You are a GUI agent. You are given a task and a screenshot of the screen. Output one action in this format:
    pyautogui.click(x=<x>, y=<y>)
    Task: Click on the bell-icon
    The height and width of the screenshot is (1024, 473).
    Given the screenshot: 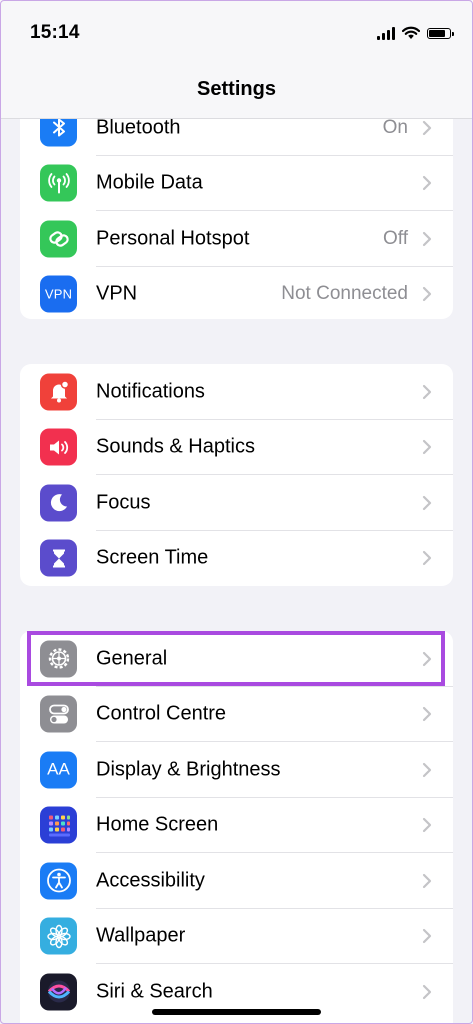 What is the action you would take?
    pyautogui.click(x=58, y=392)
    